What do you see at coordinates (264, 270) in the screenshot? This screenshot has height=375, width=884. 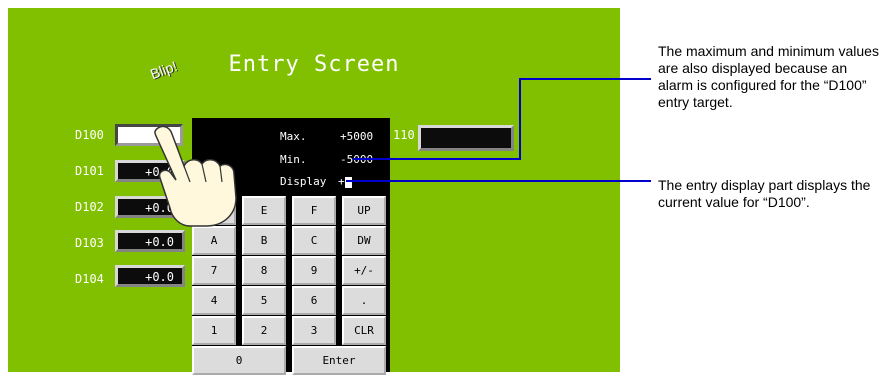 I see `key-8: 8` at bounding box center [264, 270].